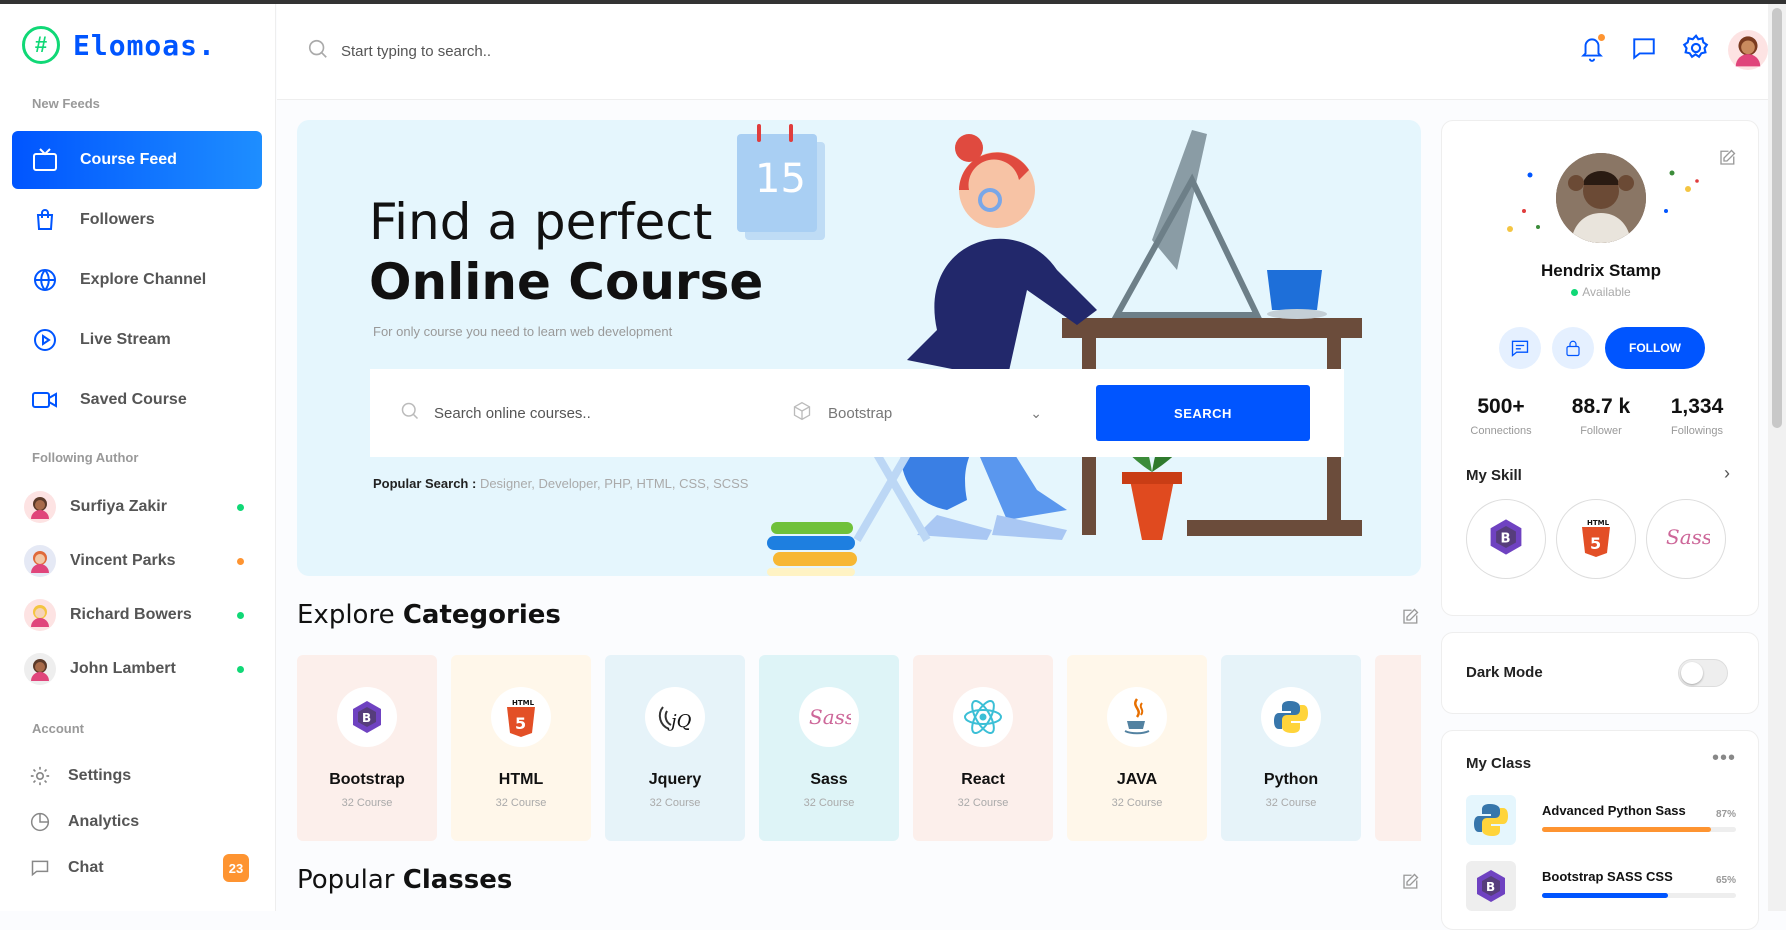  I want to click on chevron-right-icon: ›, so click(1727, 473).